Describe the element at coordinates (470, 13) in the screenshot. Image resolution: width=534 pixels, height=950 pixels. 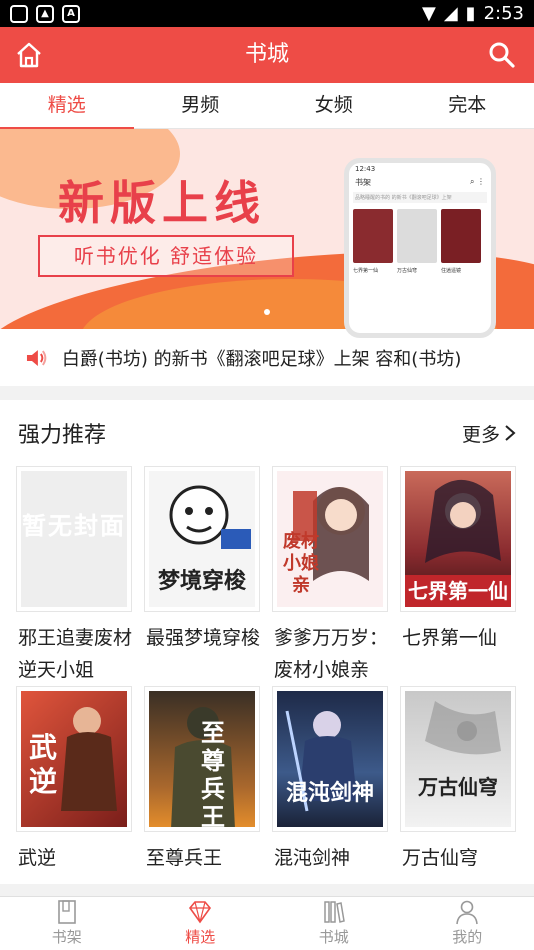
I see `battery-icon: ▮` at that location.